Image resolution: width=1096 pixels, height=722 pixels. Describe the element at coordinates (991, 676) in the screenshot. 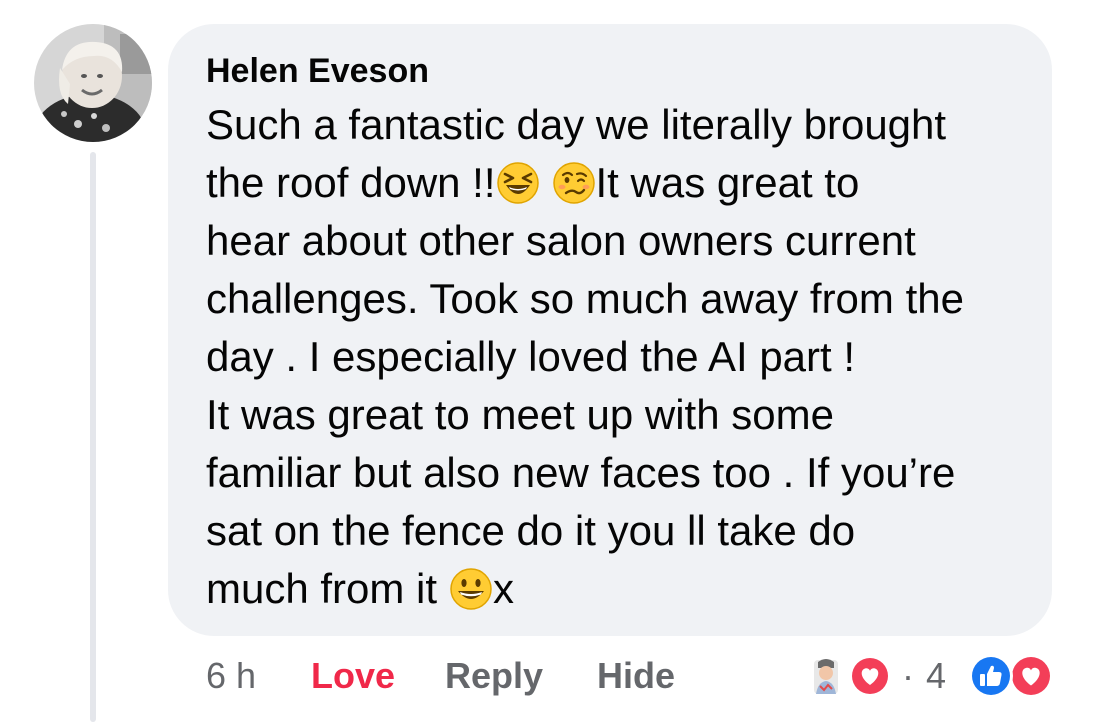

I see `like-reaction-icon` at that location.